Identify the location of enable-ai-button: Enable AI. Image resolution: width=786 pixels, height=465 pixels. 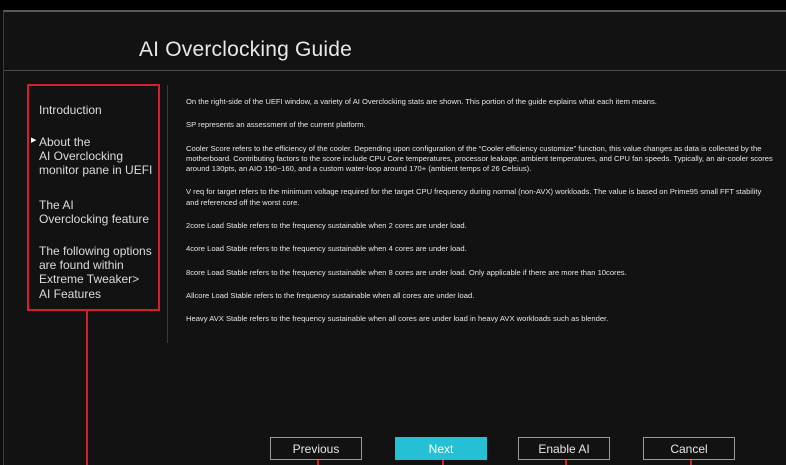
(564, 448).